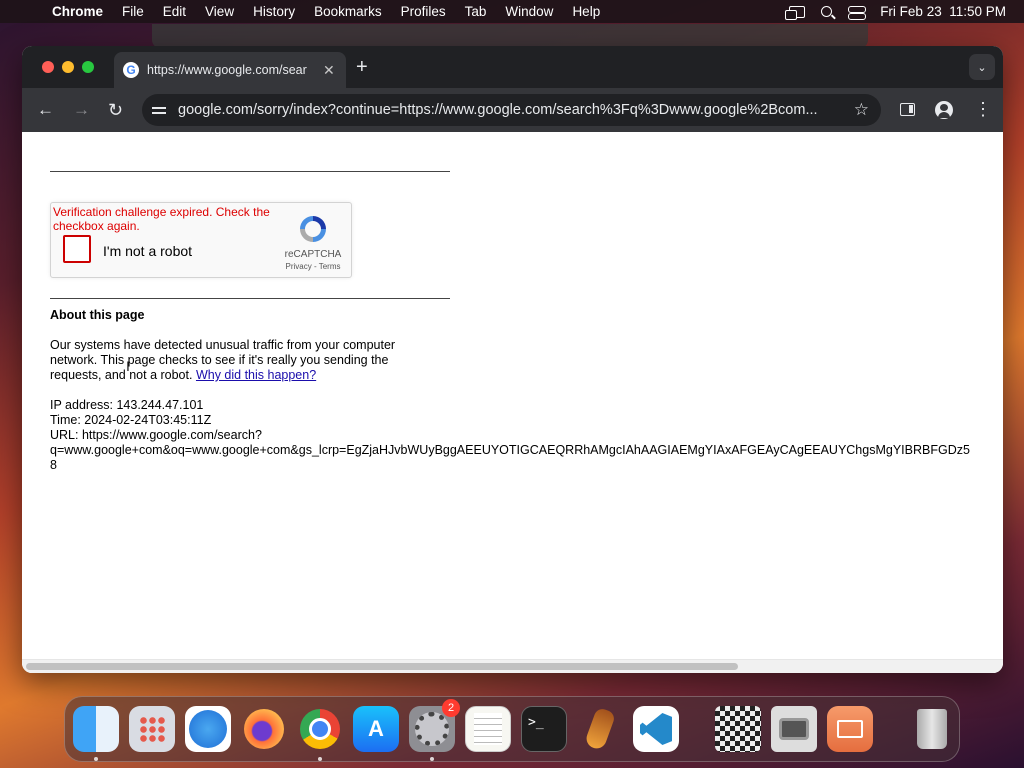  What do you see at coordinates (423, 11) in the screenshot?
I see `menu-profiles: Profiles` at bounding box center [423, 11].